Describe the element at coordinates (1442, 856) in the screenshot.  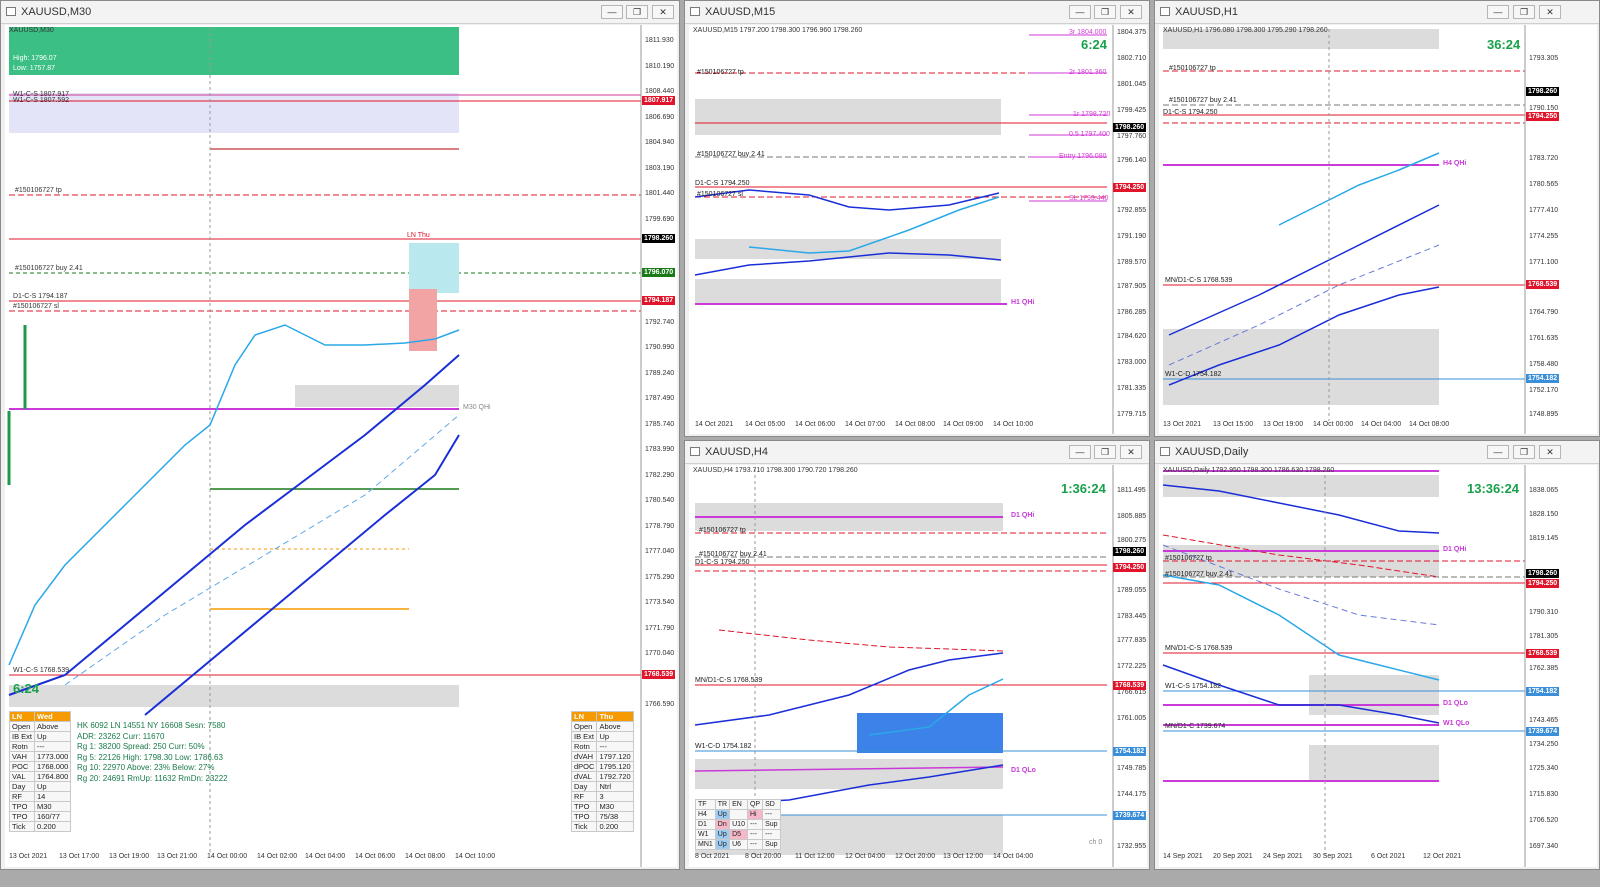
I see `time-tick: 12 Oct 2021` at that location.